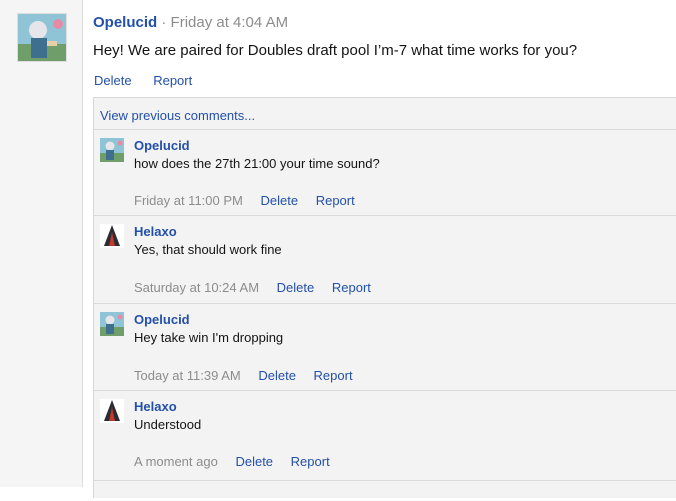 This screenshot has width=676, height=501. Describe the element at coordinates (208, 249) in the screenshot. I see `comment-text: Yes, that should work fine` at that location.